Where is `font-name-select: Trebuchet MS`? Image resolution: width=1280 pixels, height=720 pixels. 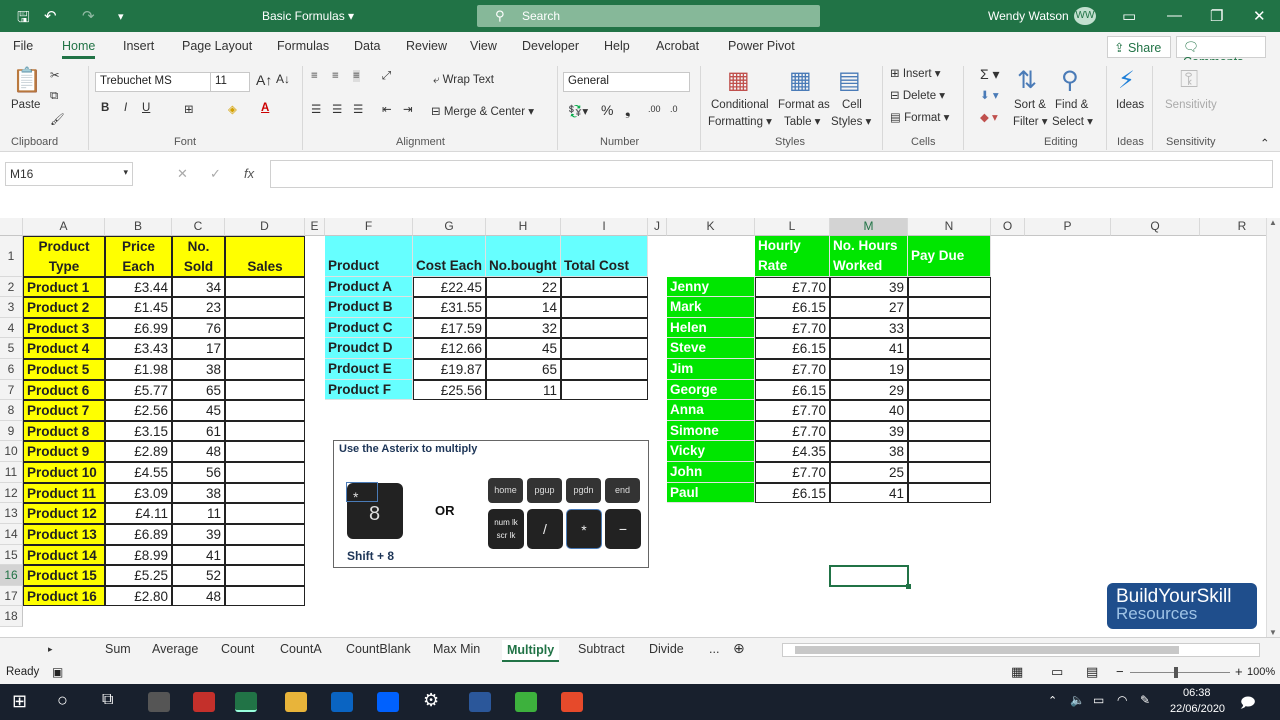 font-name-select: Trebuchet MS is located at coordinates (153, 82).